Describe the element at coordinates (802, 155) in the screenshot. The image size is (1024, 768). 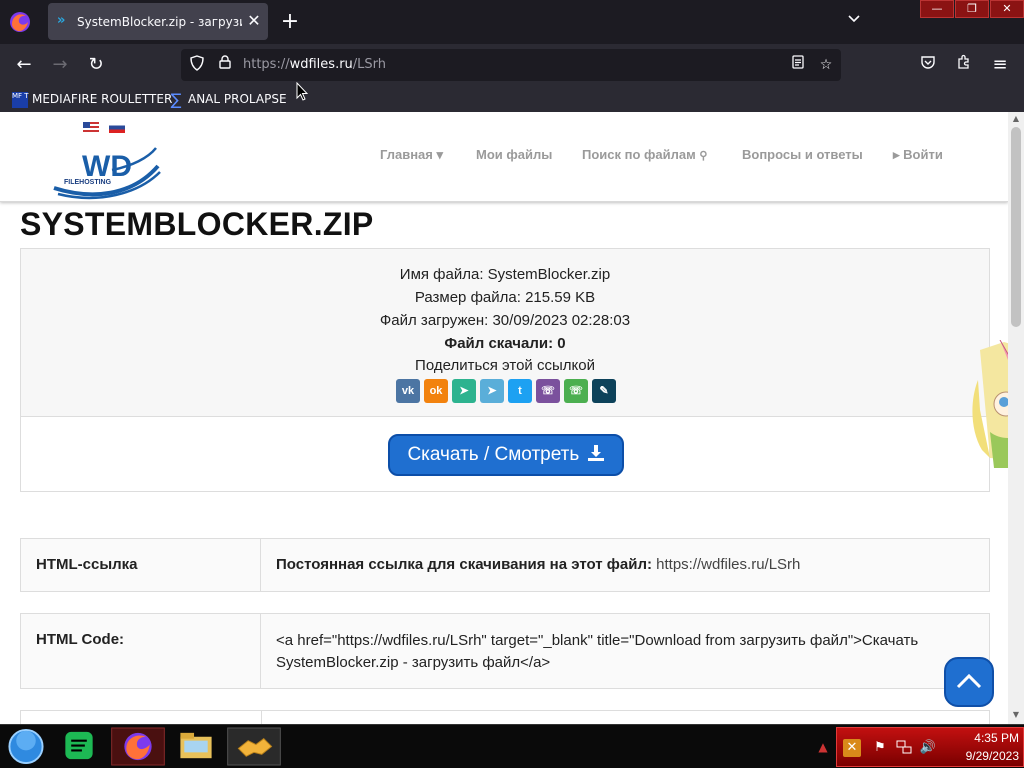
I see `nav-faq: Вопросы и ответы` at that location.